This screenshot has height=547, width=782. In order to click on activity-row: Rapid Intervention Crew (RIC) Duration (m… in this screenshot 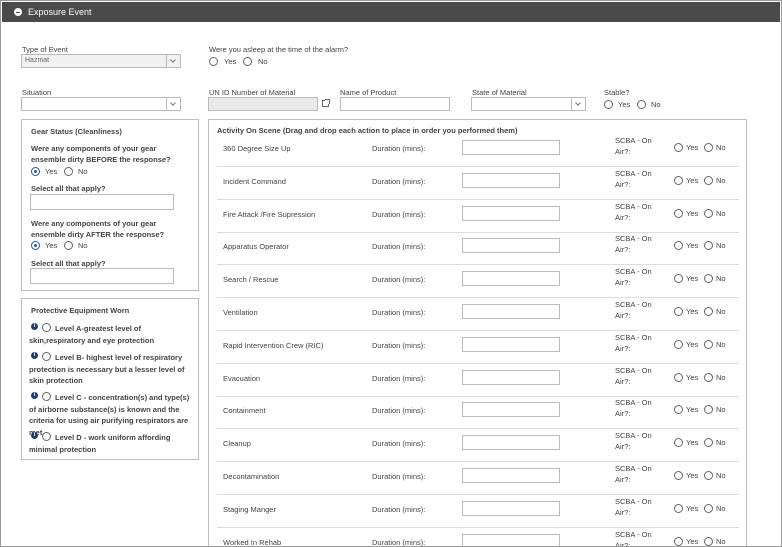, I will do `click(478, 347)`.